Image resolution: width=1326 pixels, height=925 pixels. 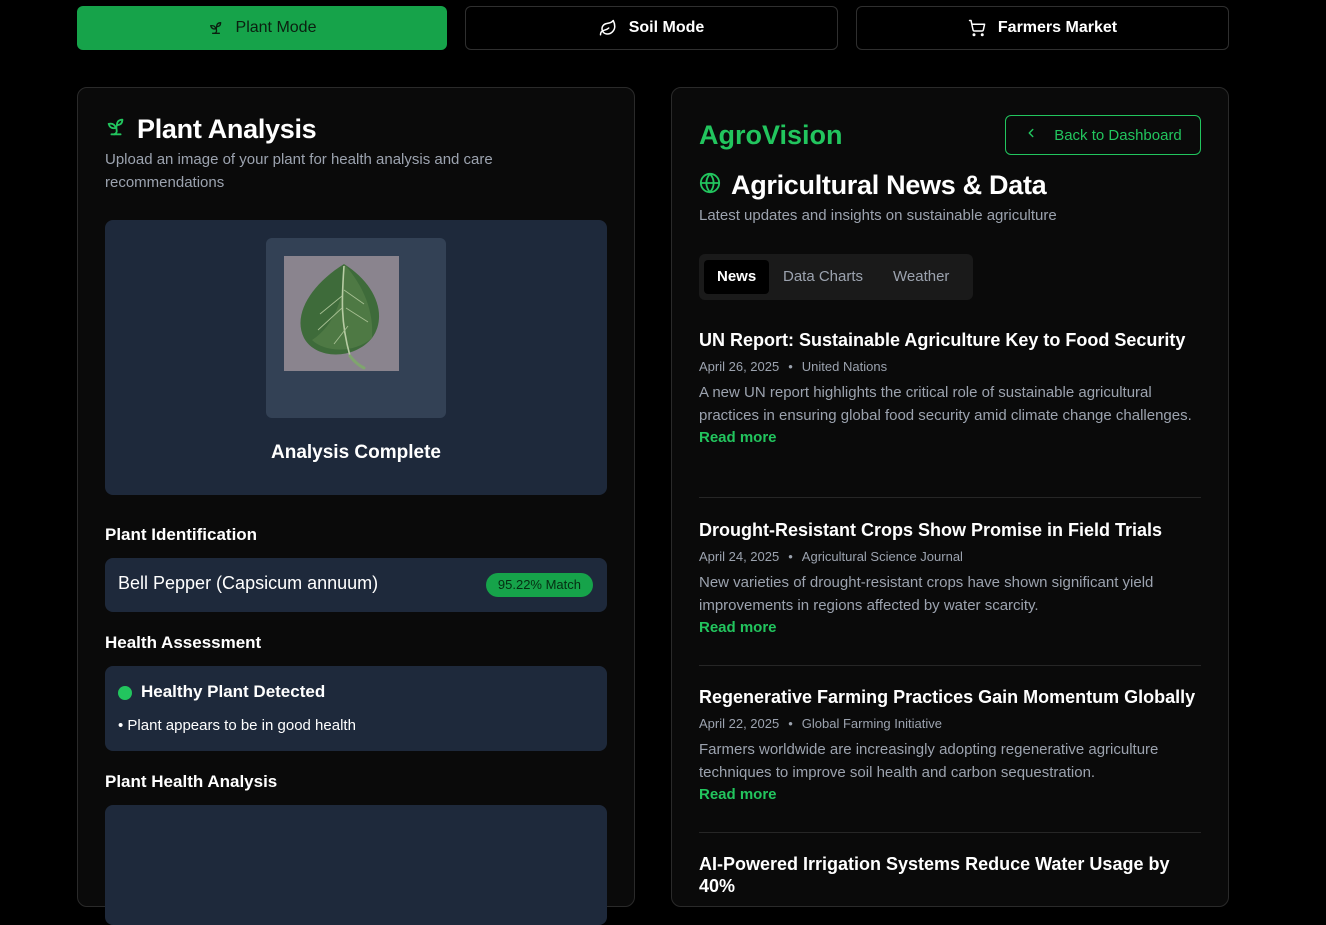 I want to click on image-preview-frame, so click(x=356, y=328).